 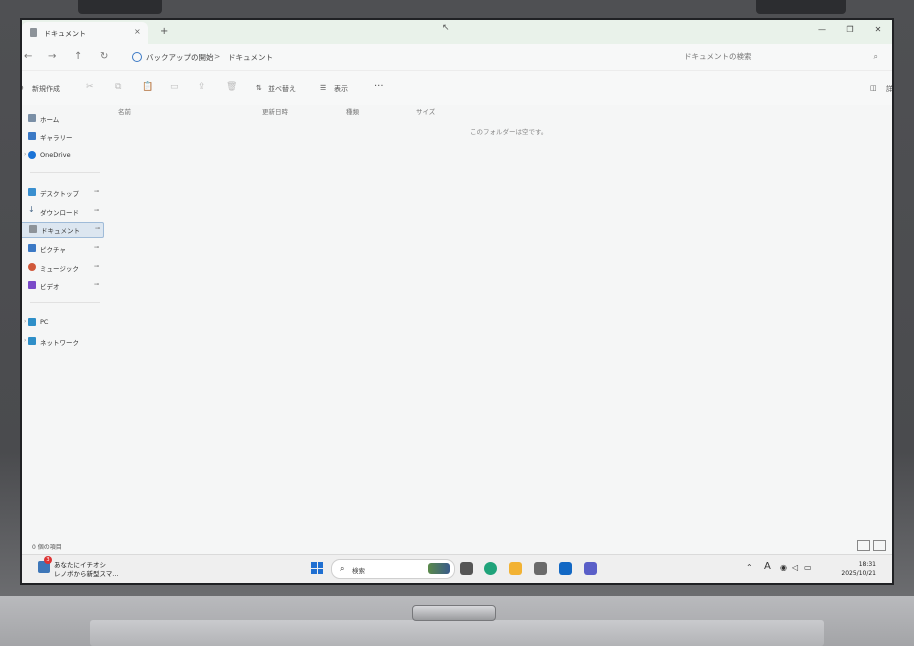 I want to click on mouse-cursor-icon: ↖, so click(x=446, y=28).